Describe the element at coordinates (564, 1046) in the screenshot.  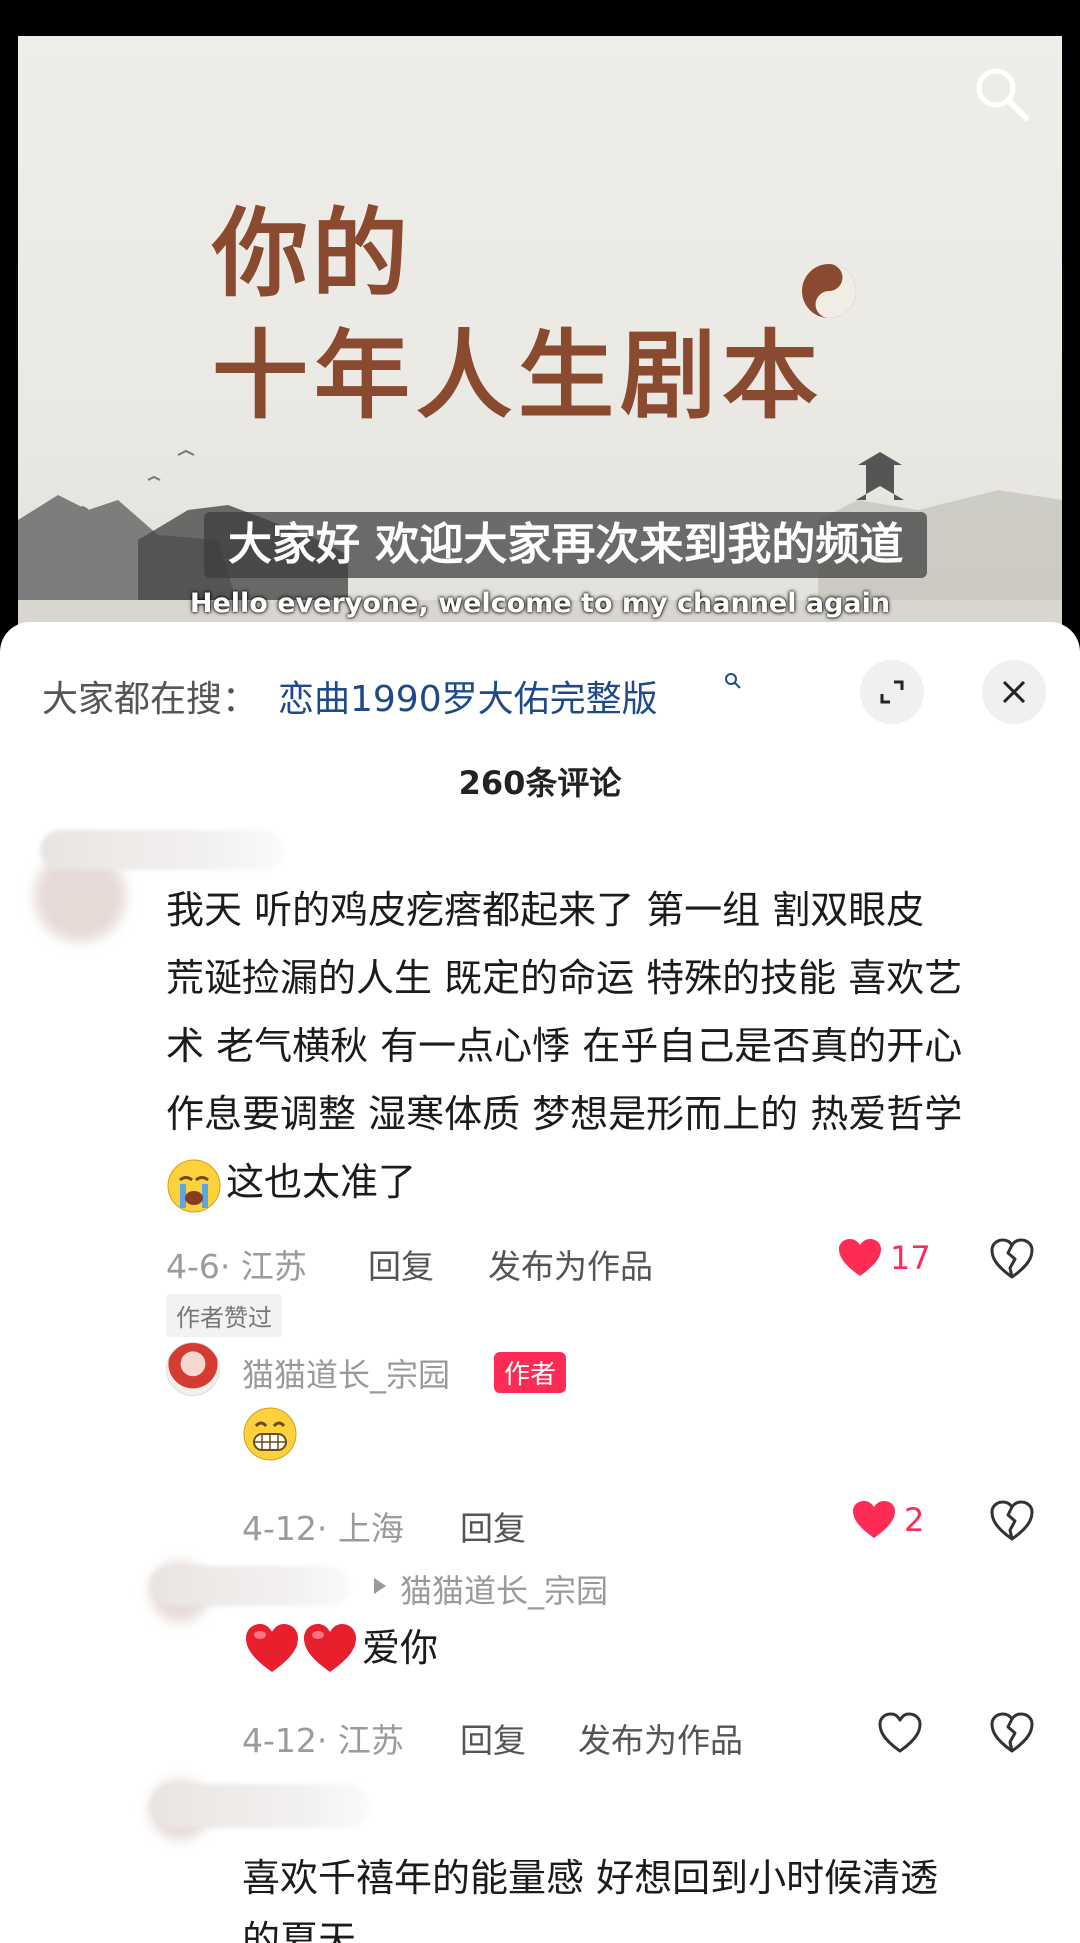
I see `comment-line: 术 老气横秋 有一点心悸 在乎自己是否真的开心` at that location.